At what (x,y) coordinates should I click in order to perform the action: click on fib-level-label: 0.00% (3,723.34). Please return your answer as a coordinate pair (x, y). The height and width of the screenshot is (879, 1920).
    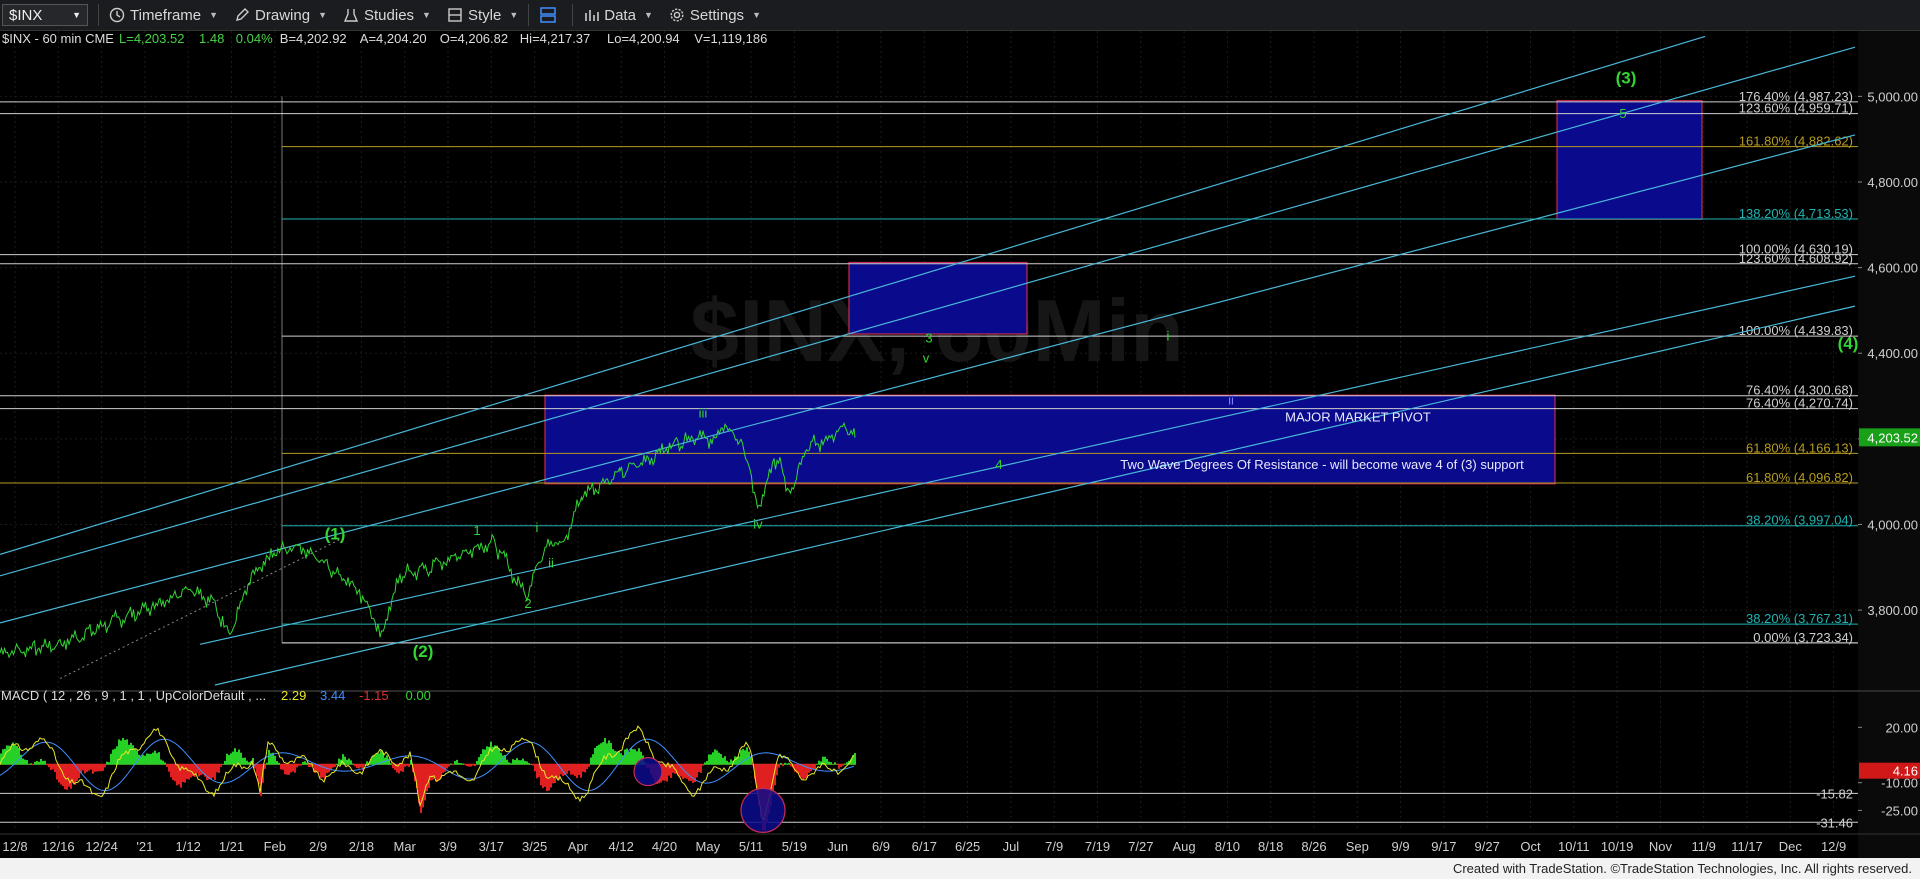
    Looking at the image, I should click on (1803, 637).